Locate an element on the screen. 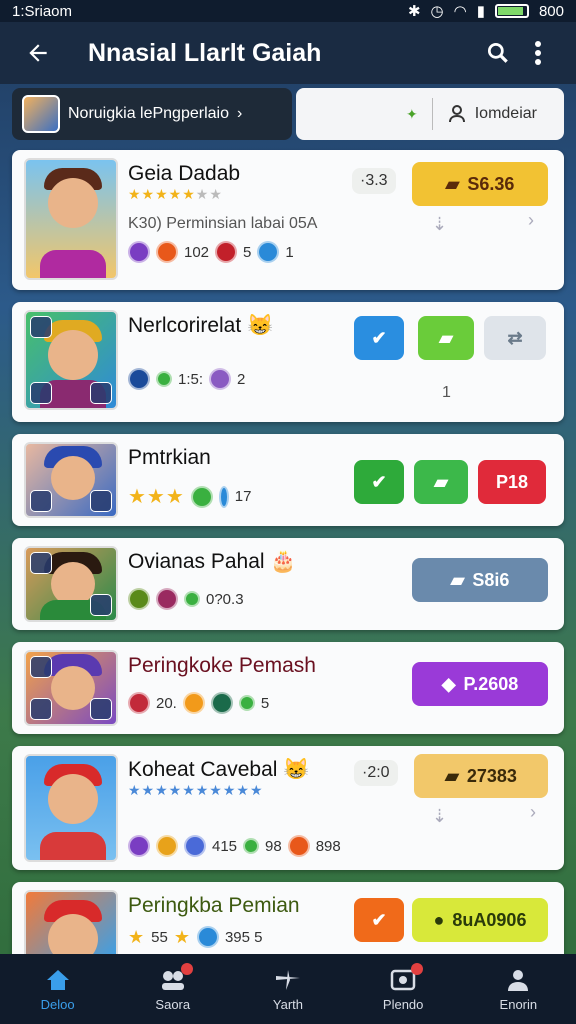 The height and width of the screenshot is (1024, 576). nav-label: Deloo is located at coordinates (57, 1004).